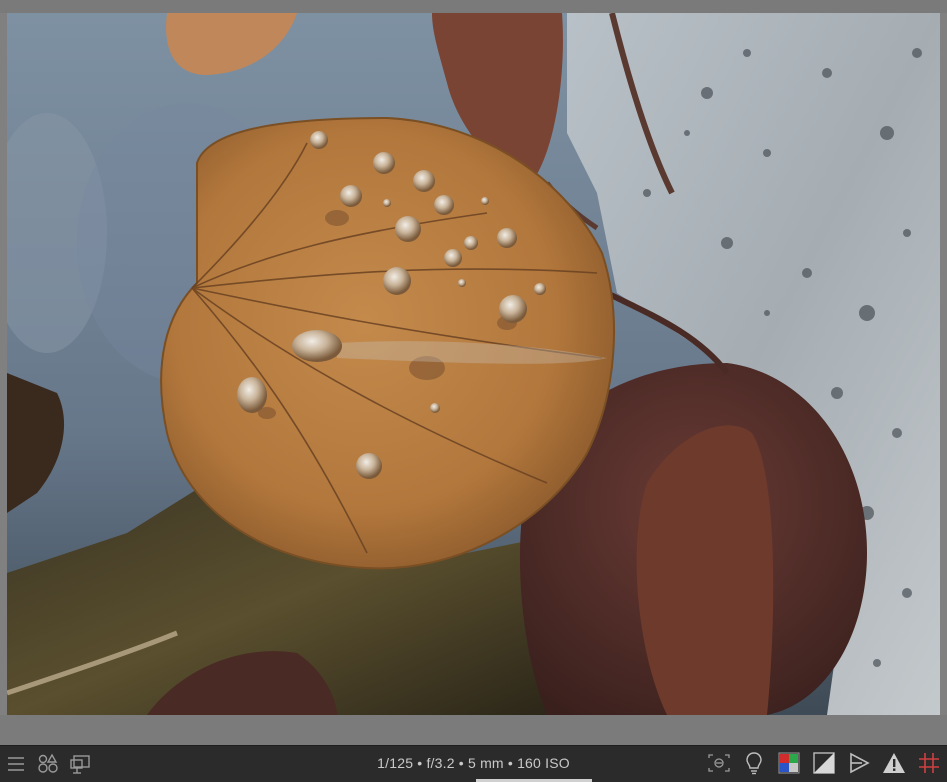  What do you see at coordinates (754, 763) in the screenshot?
I see `color-assessment-icon` at bounding box center [754, 763].